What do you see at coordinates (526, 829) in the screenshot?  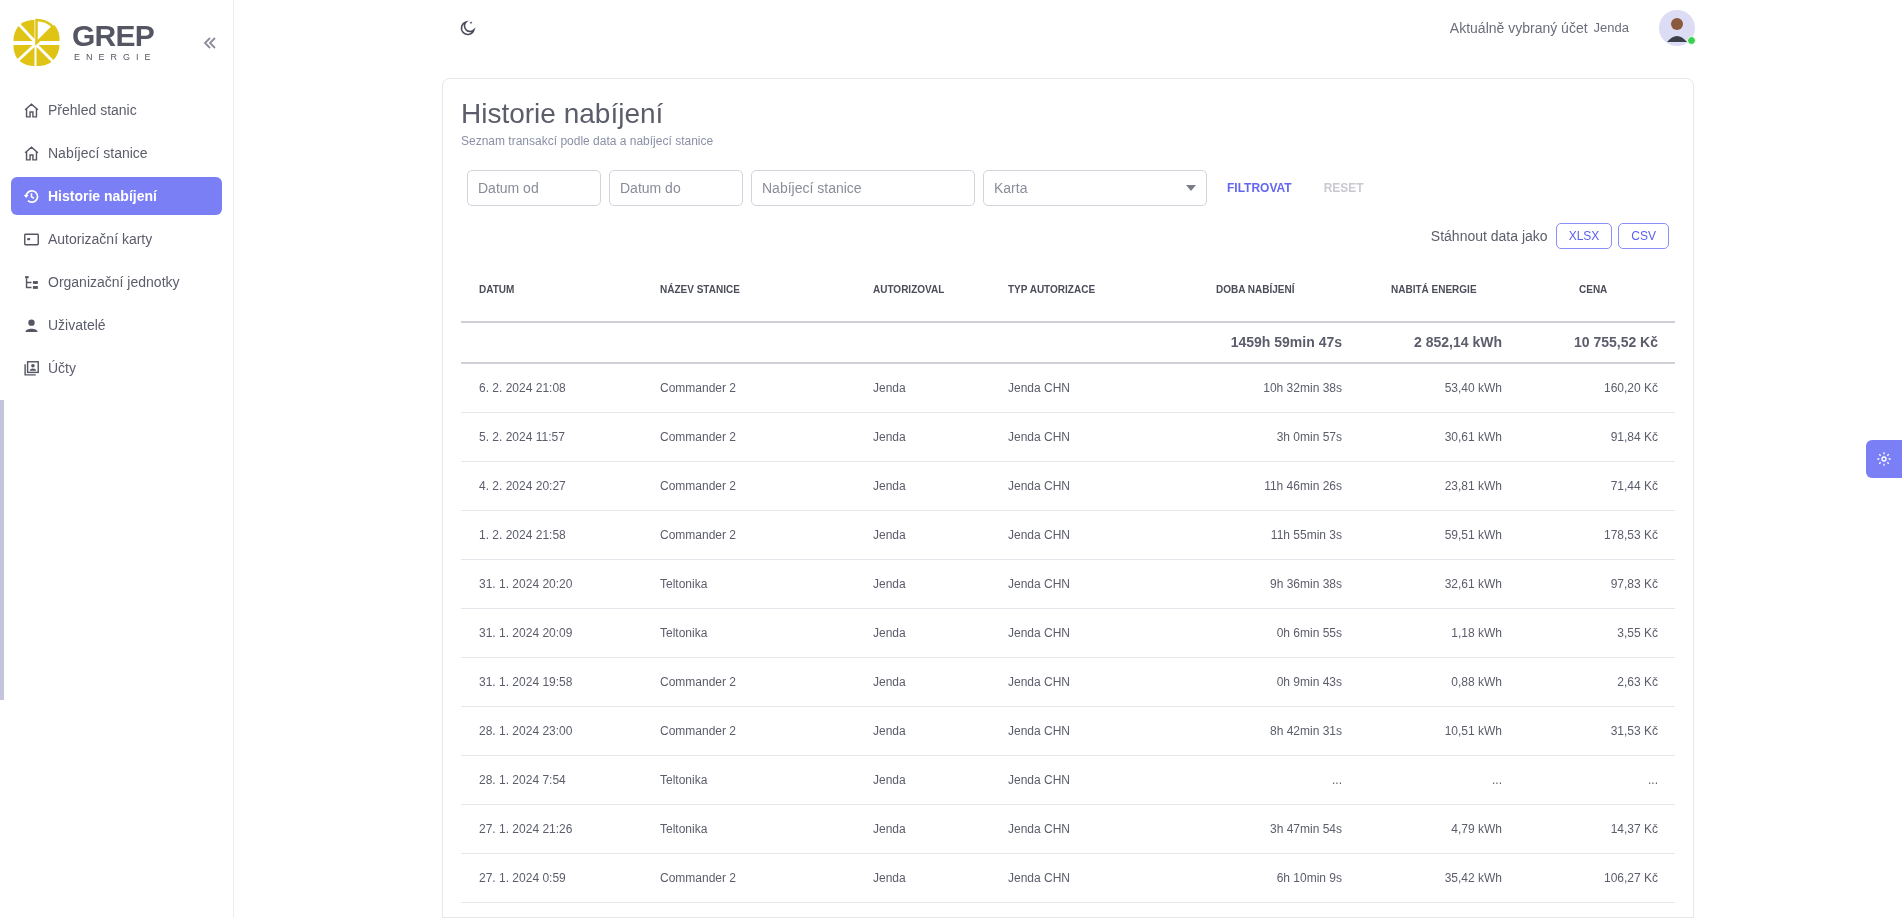 I see `table-cell-text: 27. 1. 2024 21:26` at bounding box center [526, 829].